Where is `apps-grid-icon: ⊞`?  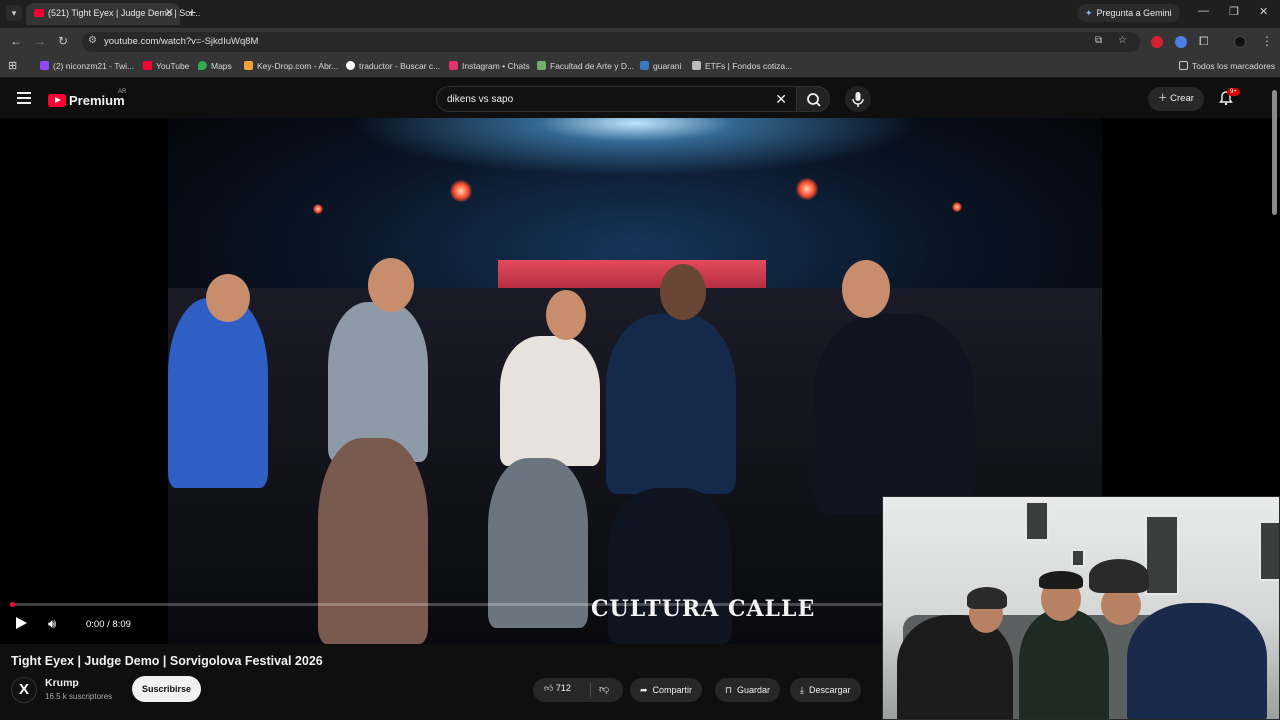
apps-grid-icon: ⊞ is located at coordinates (12, 65).